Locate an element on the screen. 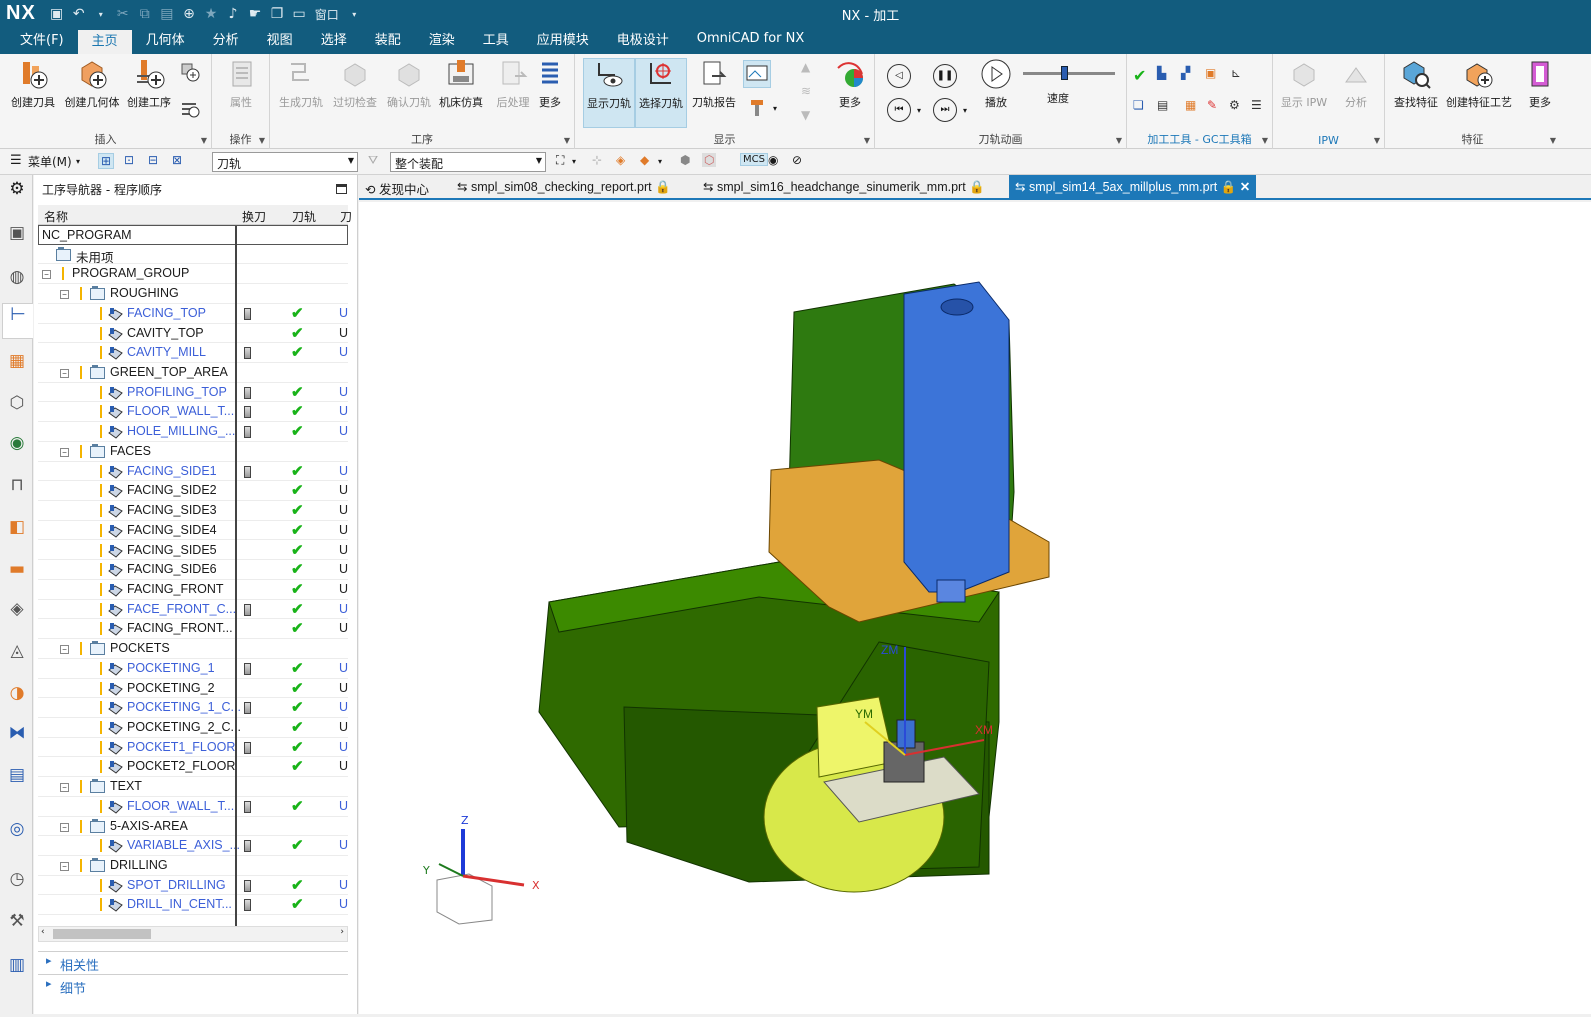 The image size is (1591, 1017). history-clock-icon: ◷ is located at coordinates (17, 881).